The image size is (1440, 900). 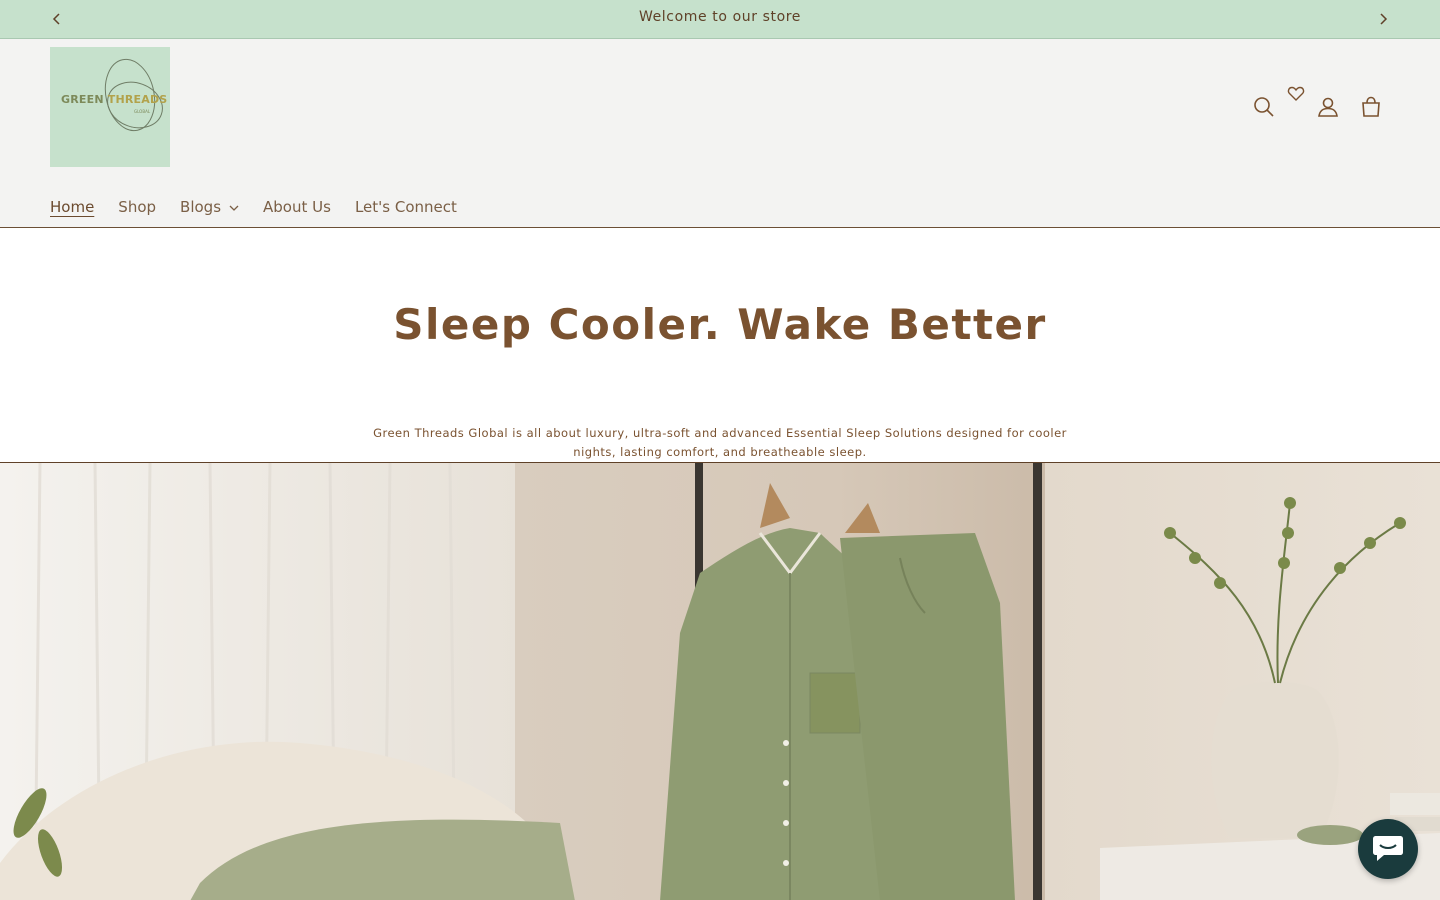 I want to click on chat-bubble-icon, so click(x=1388, y=848).